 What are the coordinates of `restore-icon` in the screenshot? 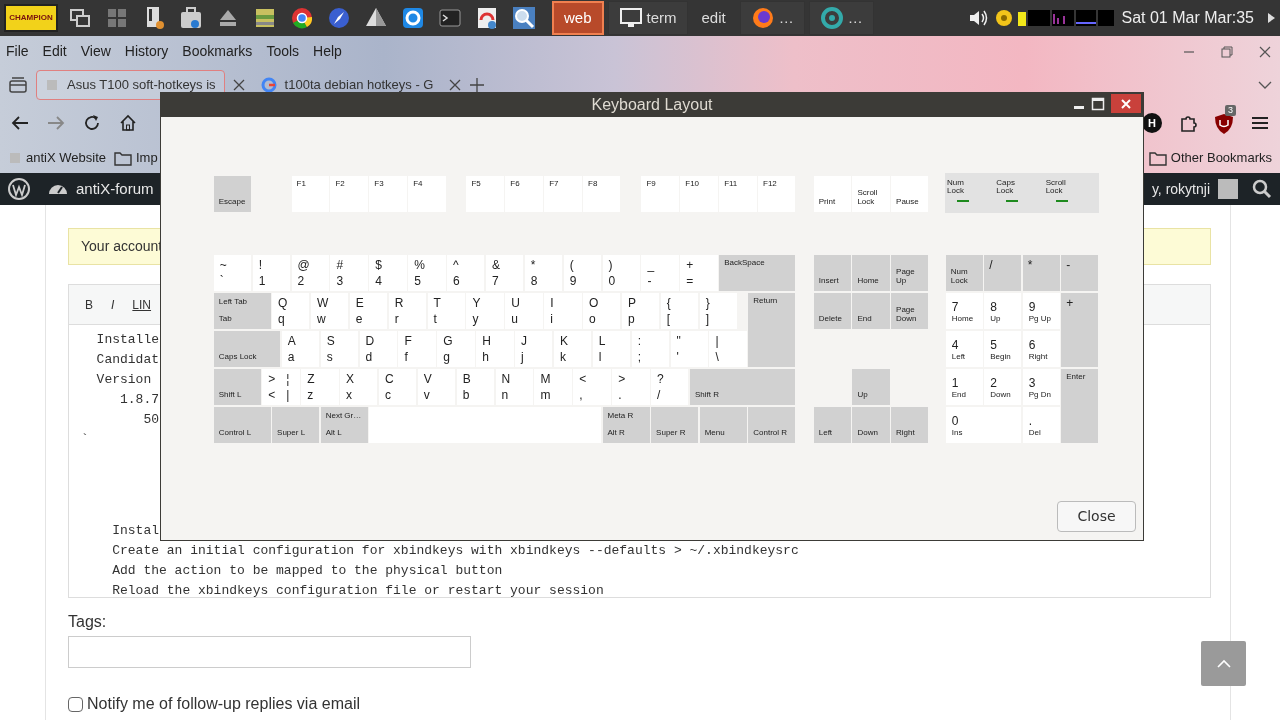 It's located at (1227, 51).